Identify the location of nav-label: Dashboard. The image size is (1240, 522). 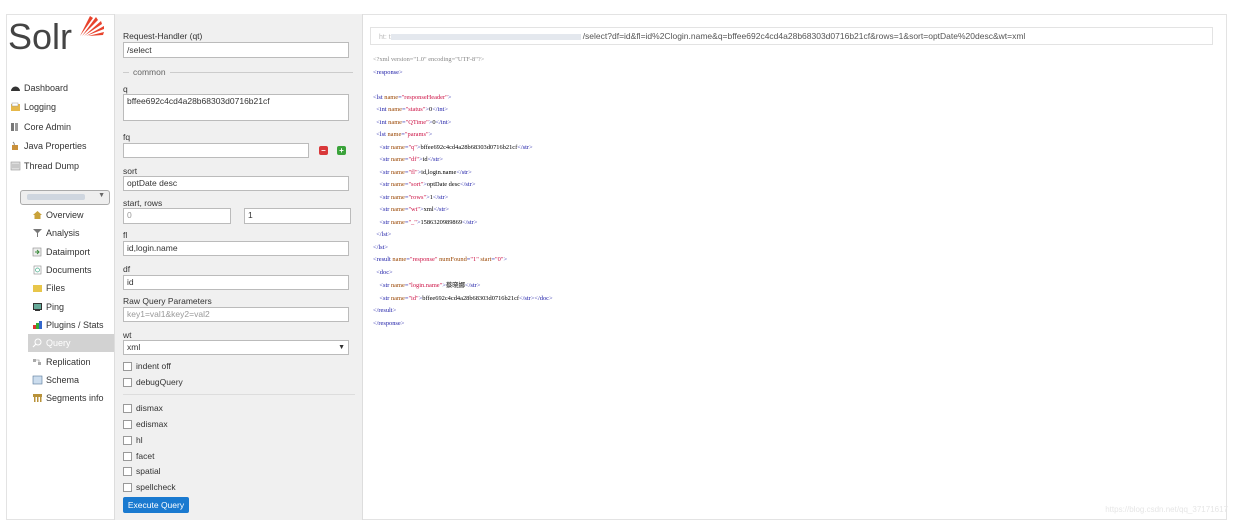
(46, 87).